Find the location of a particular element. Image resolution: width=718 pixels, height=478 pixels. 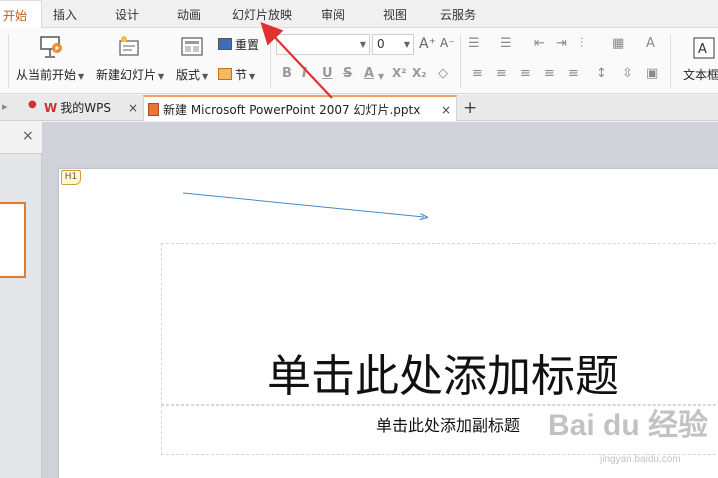

bold-button: B is located at coordinates (287, 73).